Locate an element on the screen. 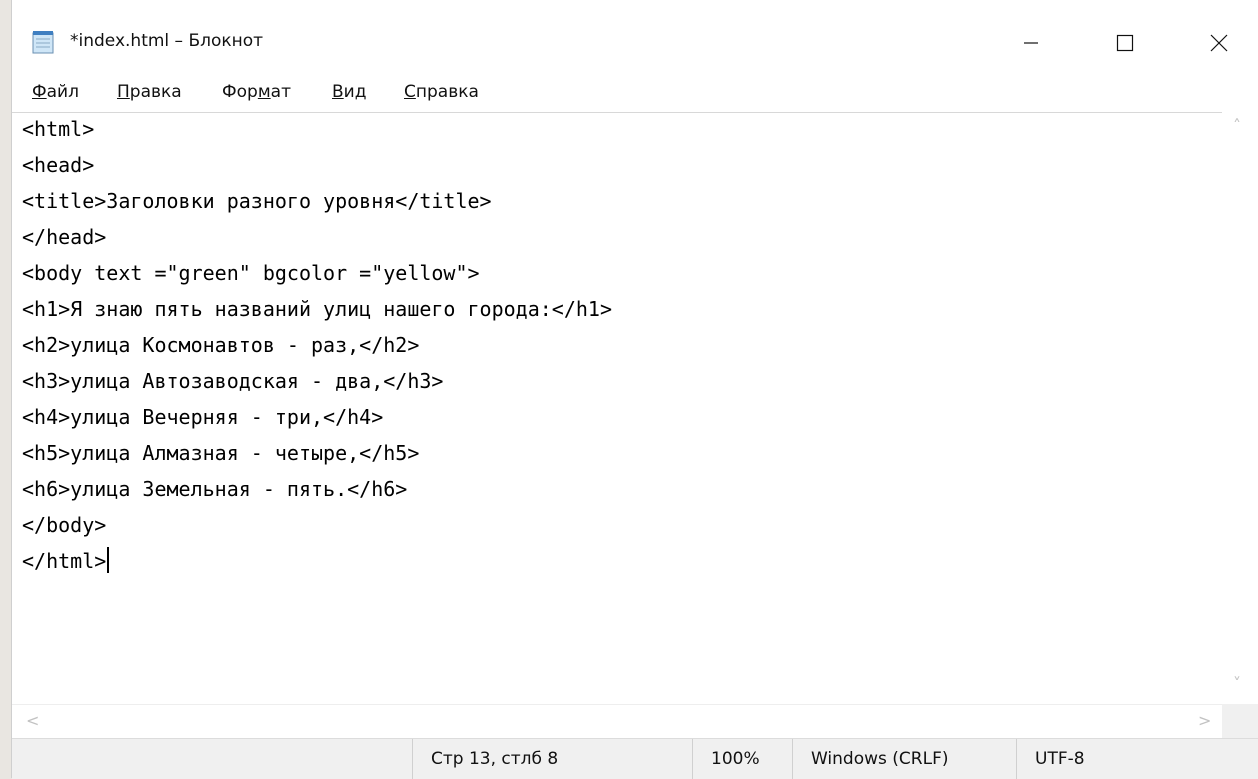 This screenshot has height=779, width=1258. close-icon is located at coordinates (1219, 43).